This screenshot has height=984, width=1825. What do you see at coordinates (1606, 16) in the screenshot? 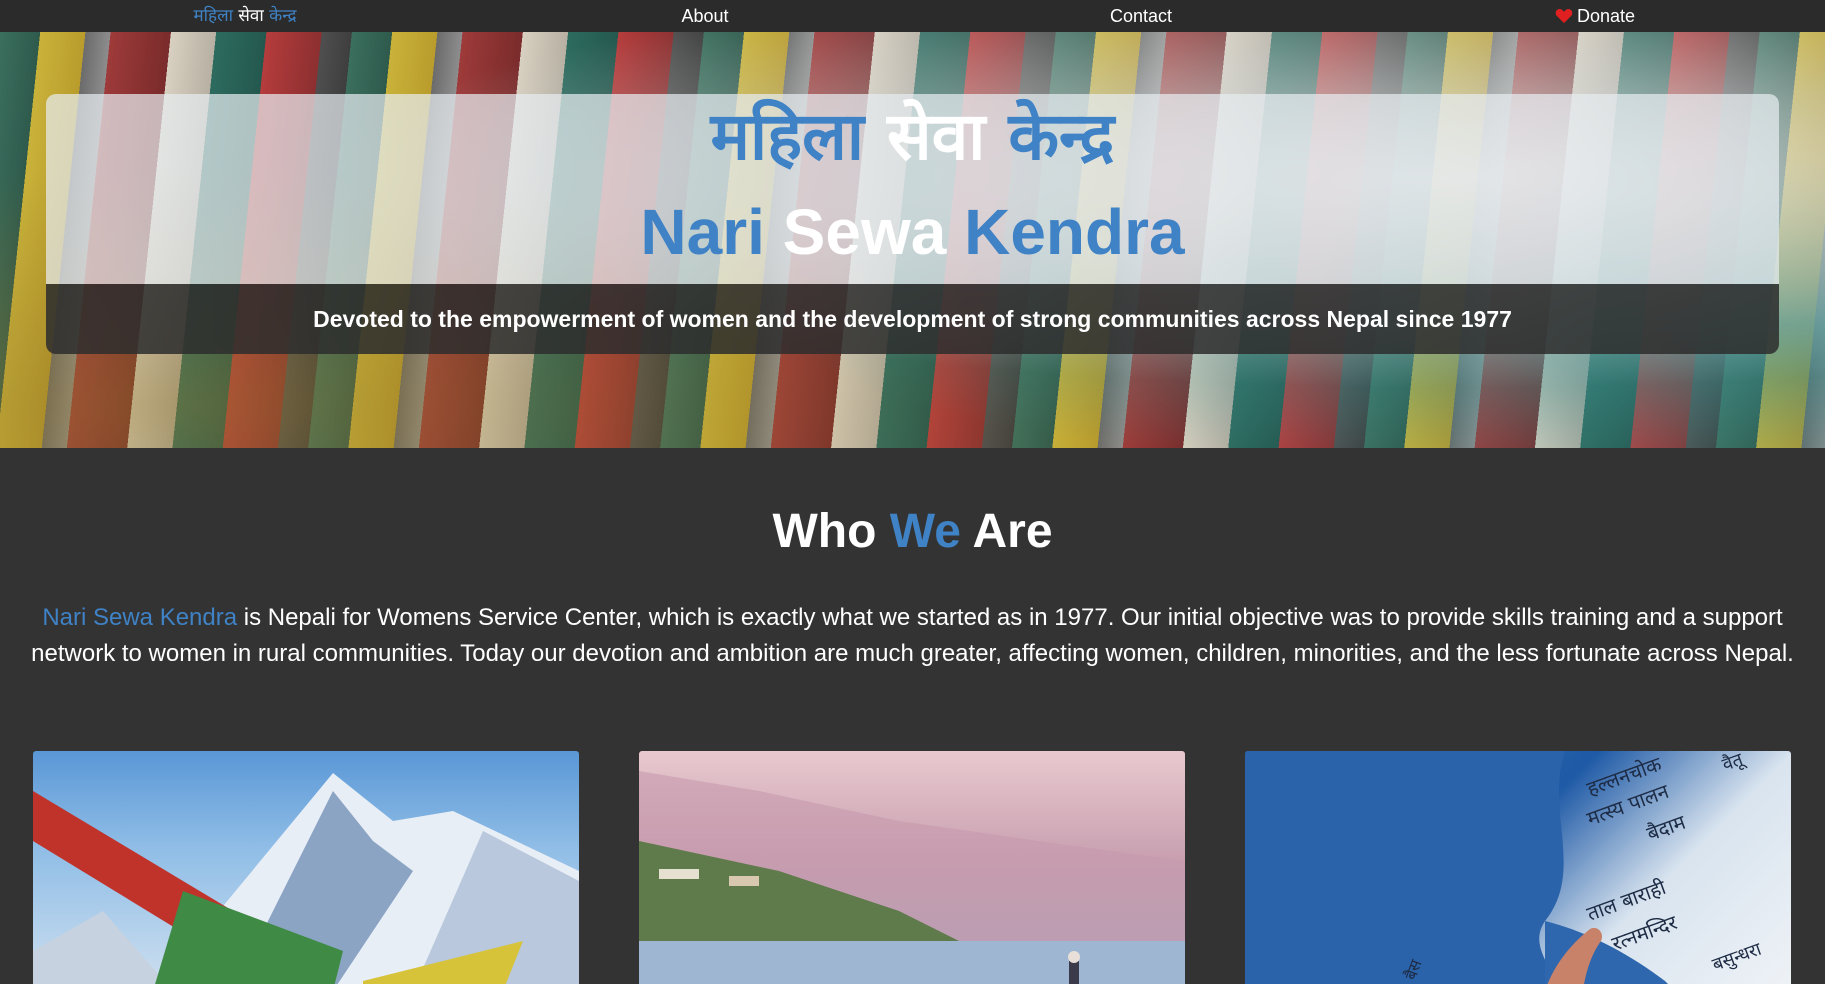
I see `nav-donate-label: Donate` at bounding box center [1606, 16].